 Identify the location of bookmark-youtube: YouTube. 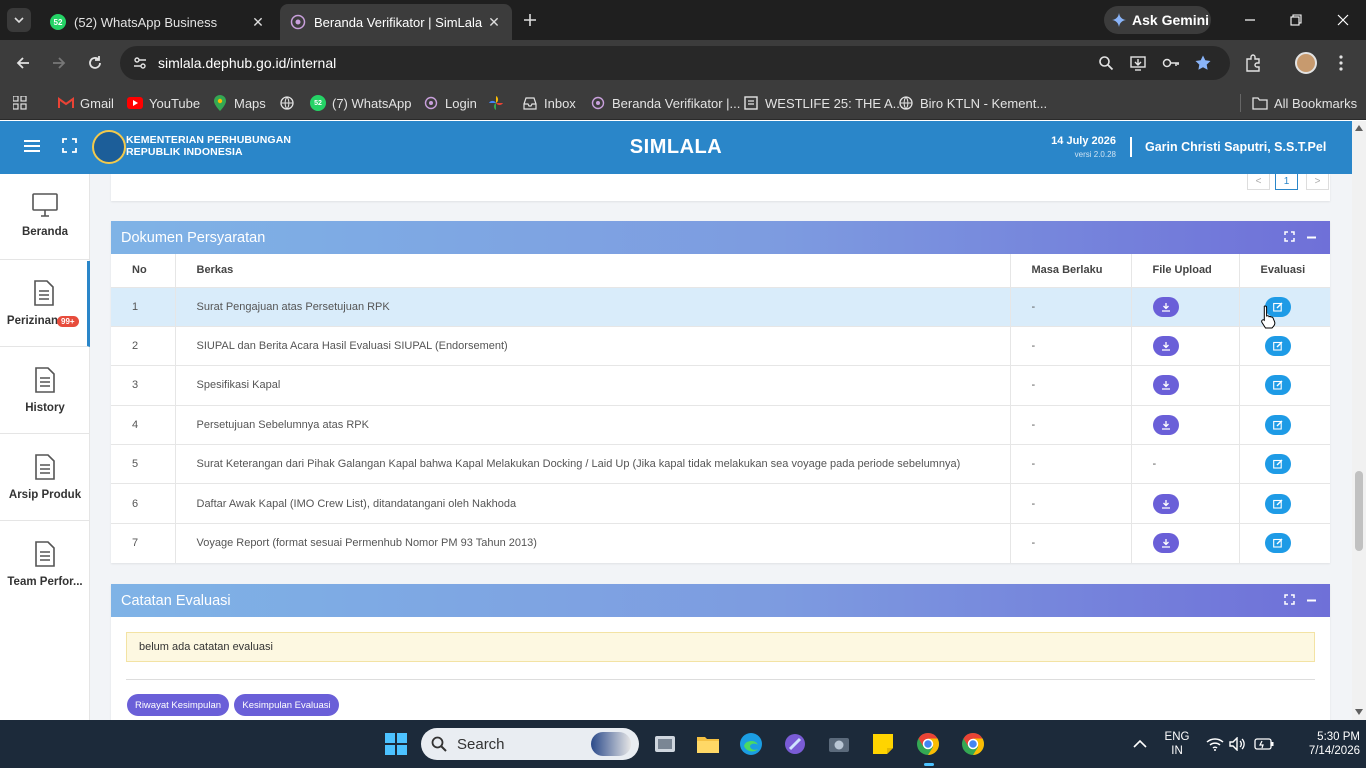
(163, 103).